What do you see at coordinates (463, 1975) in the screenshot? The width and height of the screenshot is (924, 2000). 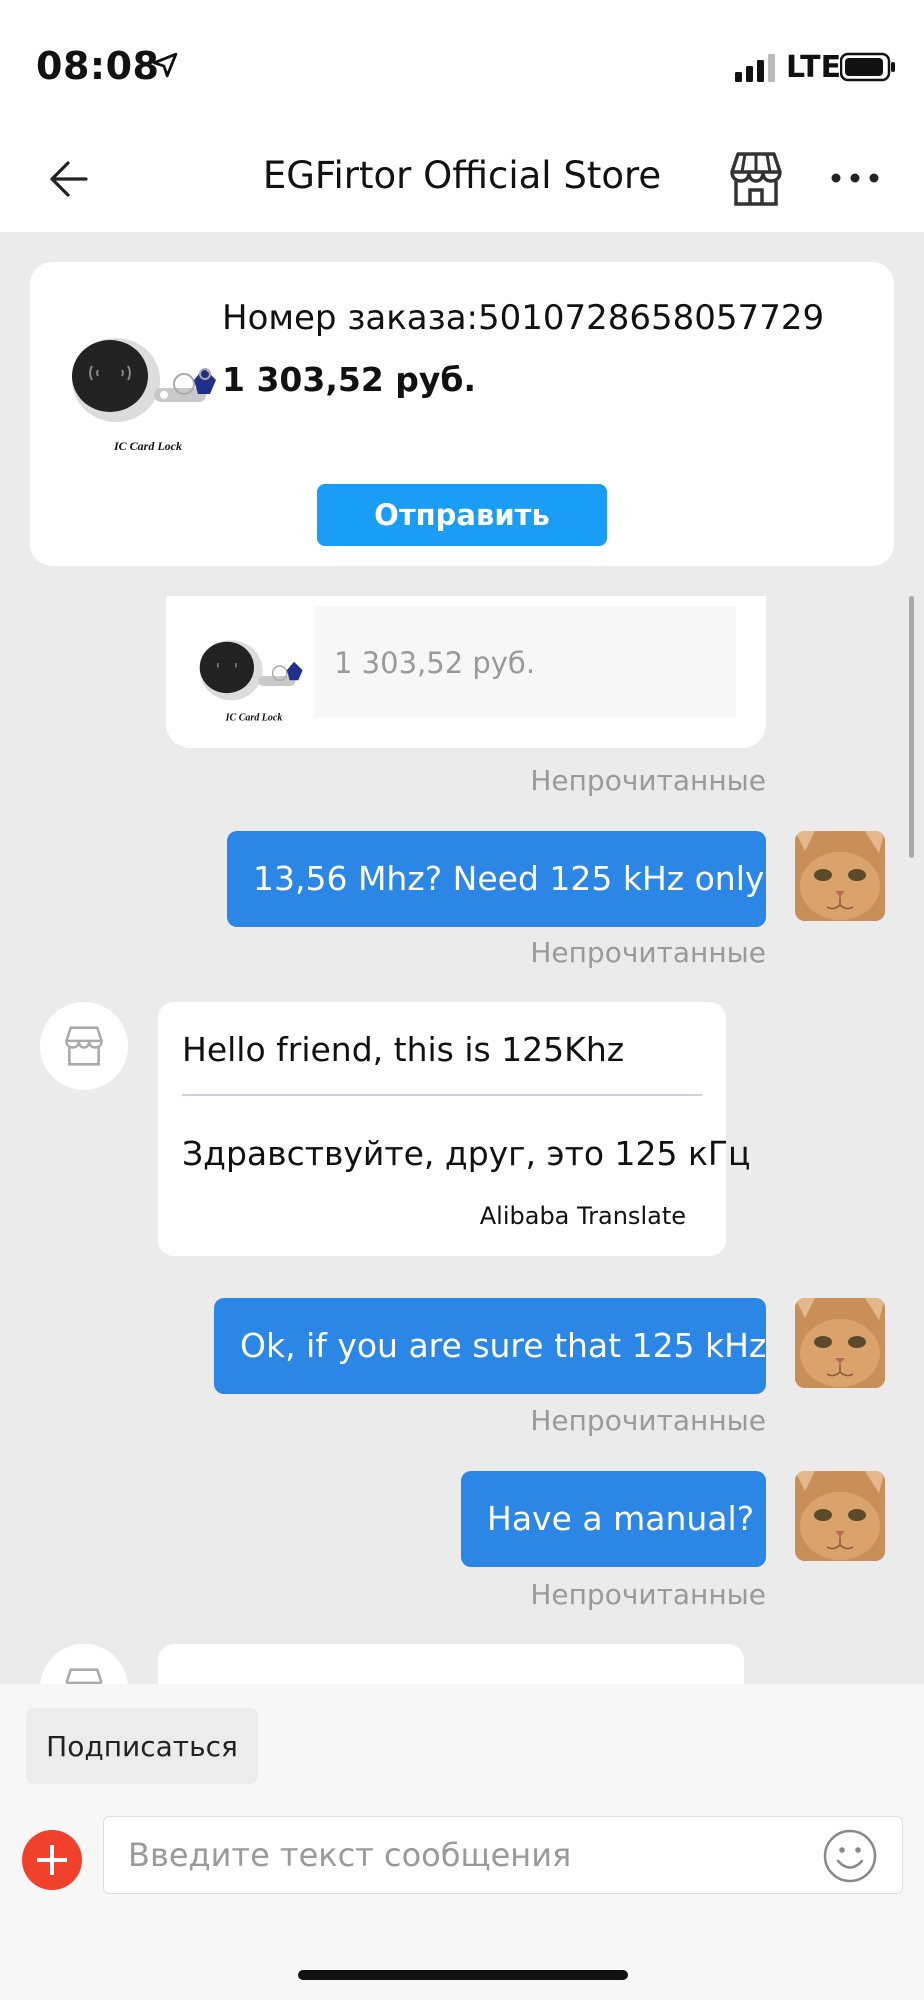 I see `home-indicator` at bounding box center [463, 1975].